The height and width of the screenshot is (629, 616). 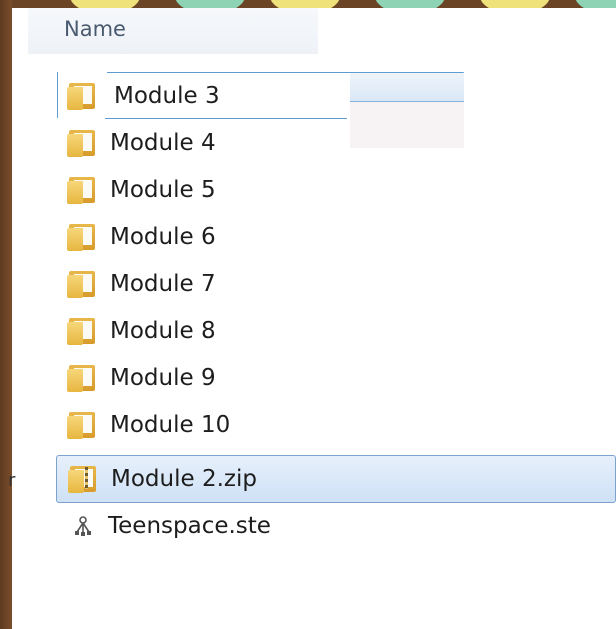 I want to click on file-row: Module 5, so click(x=336, y=190).